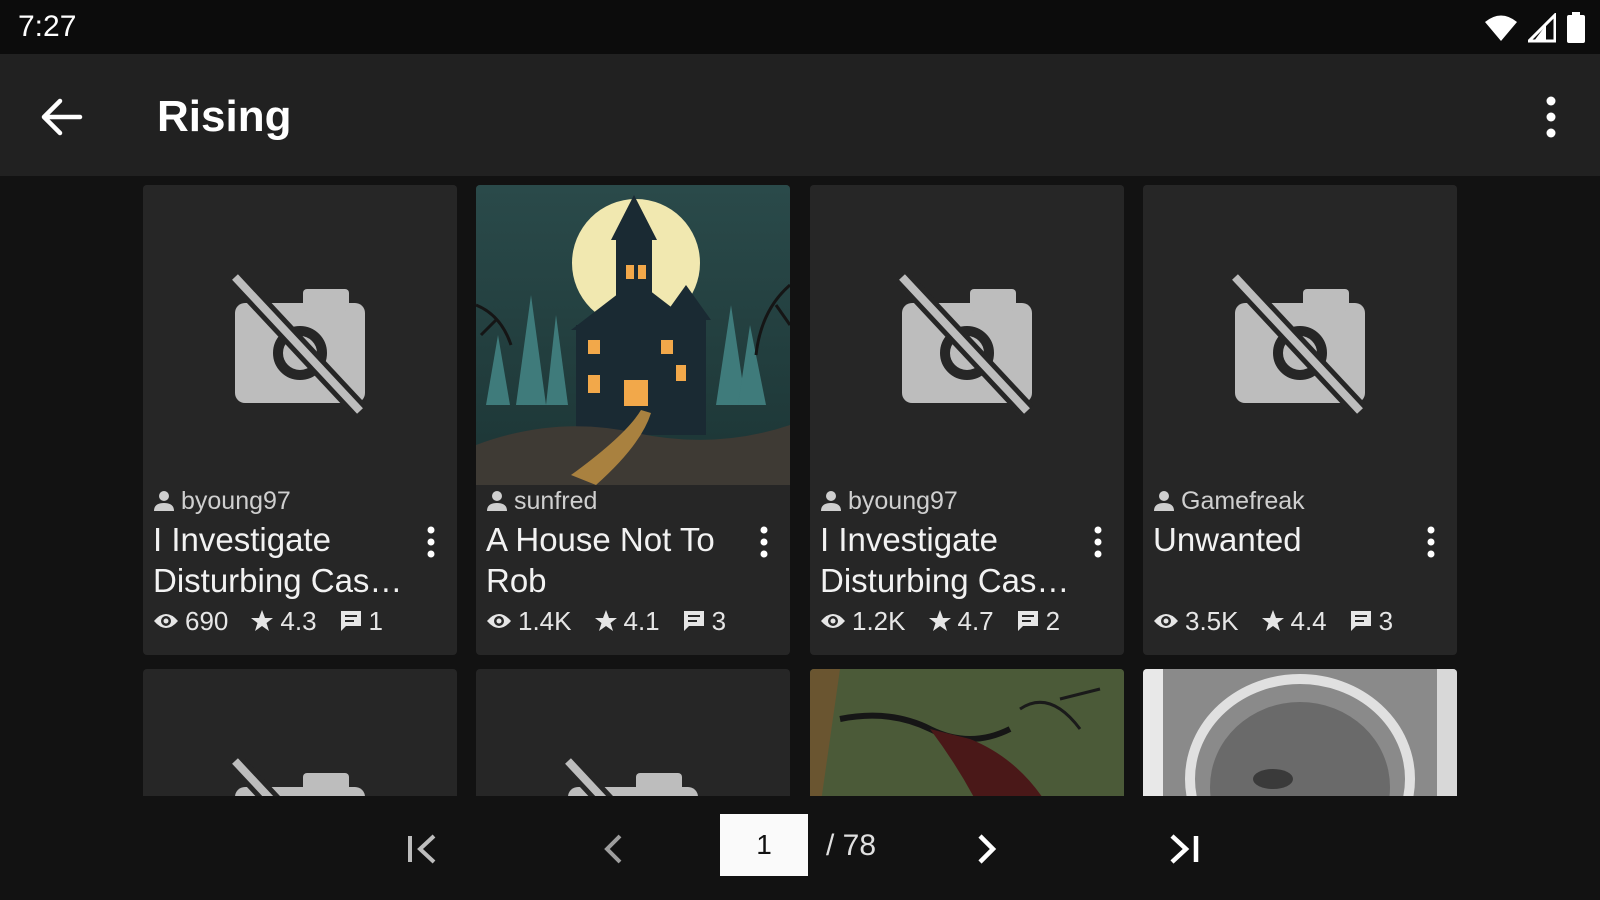  Describe the element at coordinates (224, 116) in the screenshot. I see `page-title: Rising` at that location.